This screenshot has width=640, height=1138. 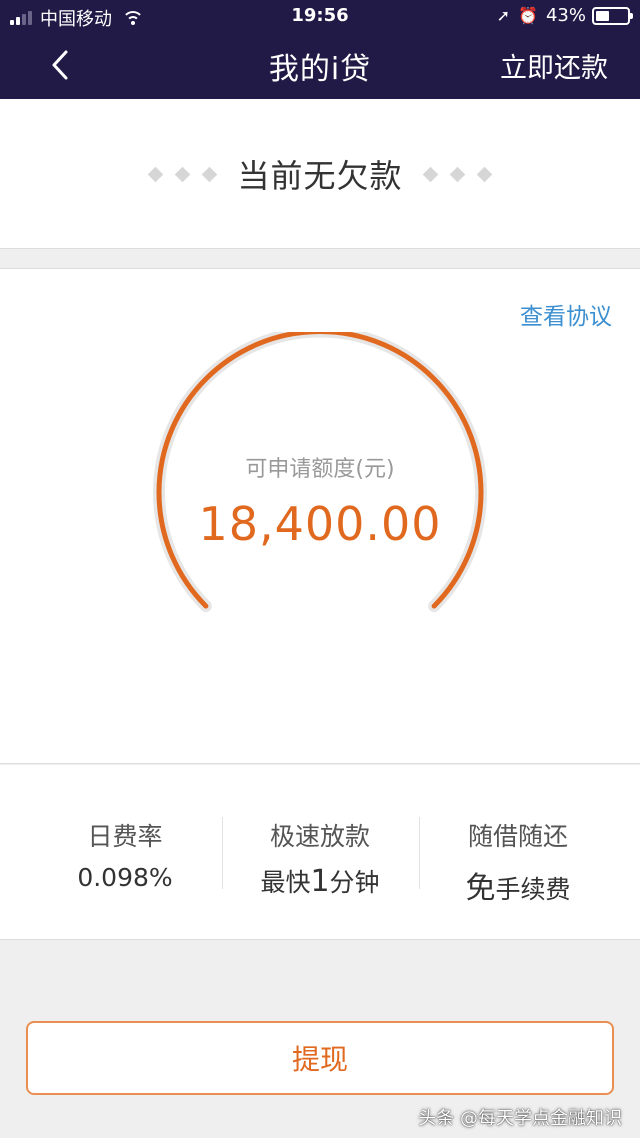 What do you see at coordinates (517, 836) in the screenshot?
I see `feature-title: 随借随还` at bounding box center [517, 836].